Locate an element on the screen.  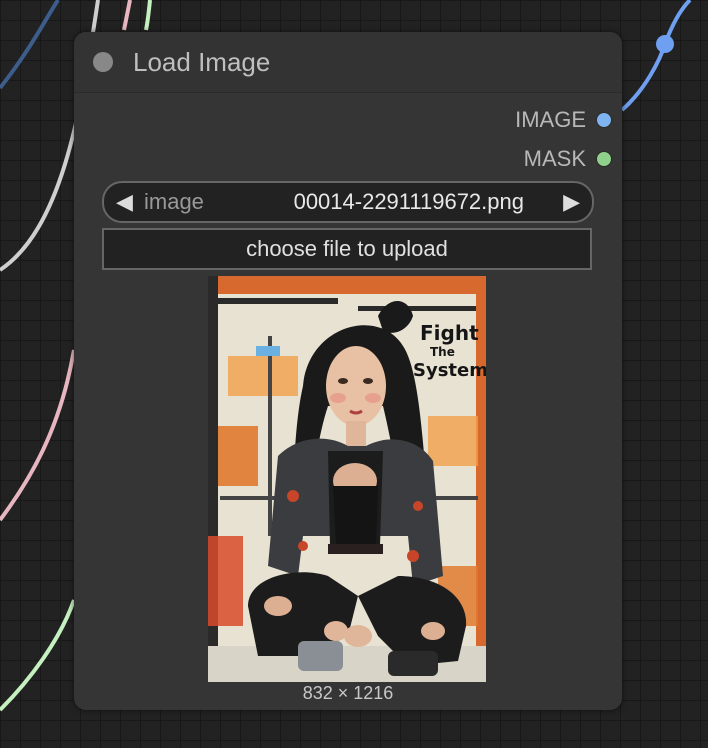
combo-value: 00014-2291119672.png is located at coordinates (408, 201).